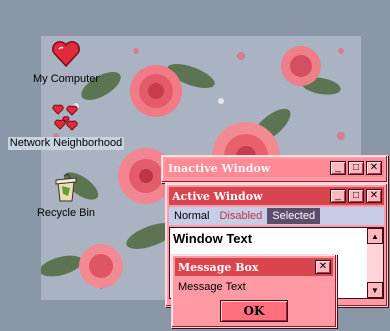  What do you see at coordinates (276, 196) in the screenshot?
I see `active-title-bar: Active Window _ □ ✕` at bounding box center [276, 196].